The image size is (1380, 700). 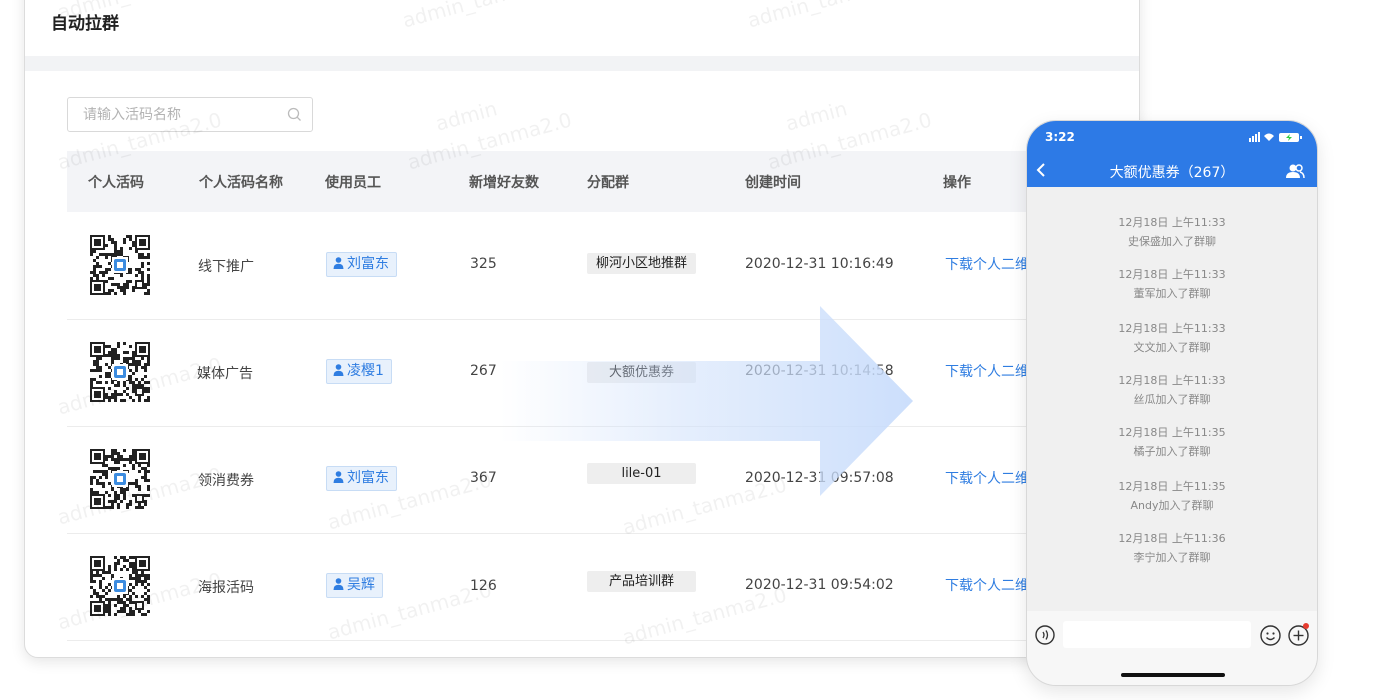 I want to click on system-message: 12月18日 上午11:36 李宁加入了群聊, so click(x=1172, y=548).